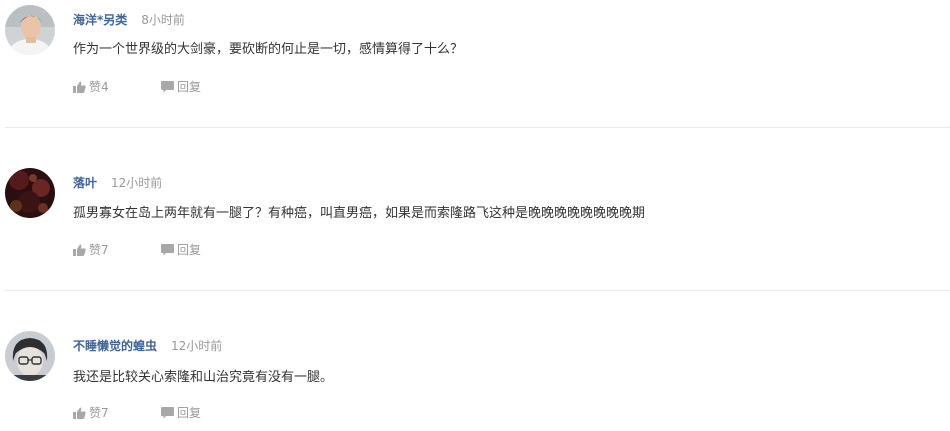 The width and height of the screenshot is (950, 431). What do you see at coordinates (129, 20) in the screenshot?
I see `comment-meta: 海洋*另类 8小时前` at bounding box center [129, 20].